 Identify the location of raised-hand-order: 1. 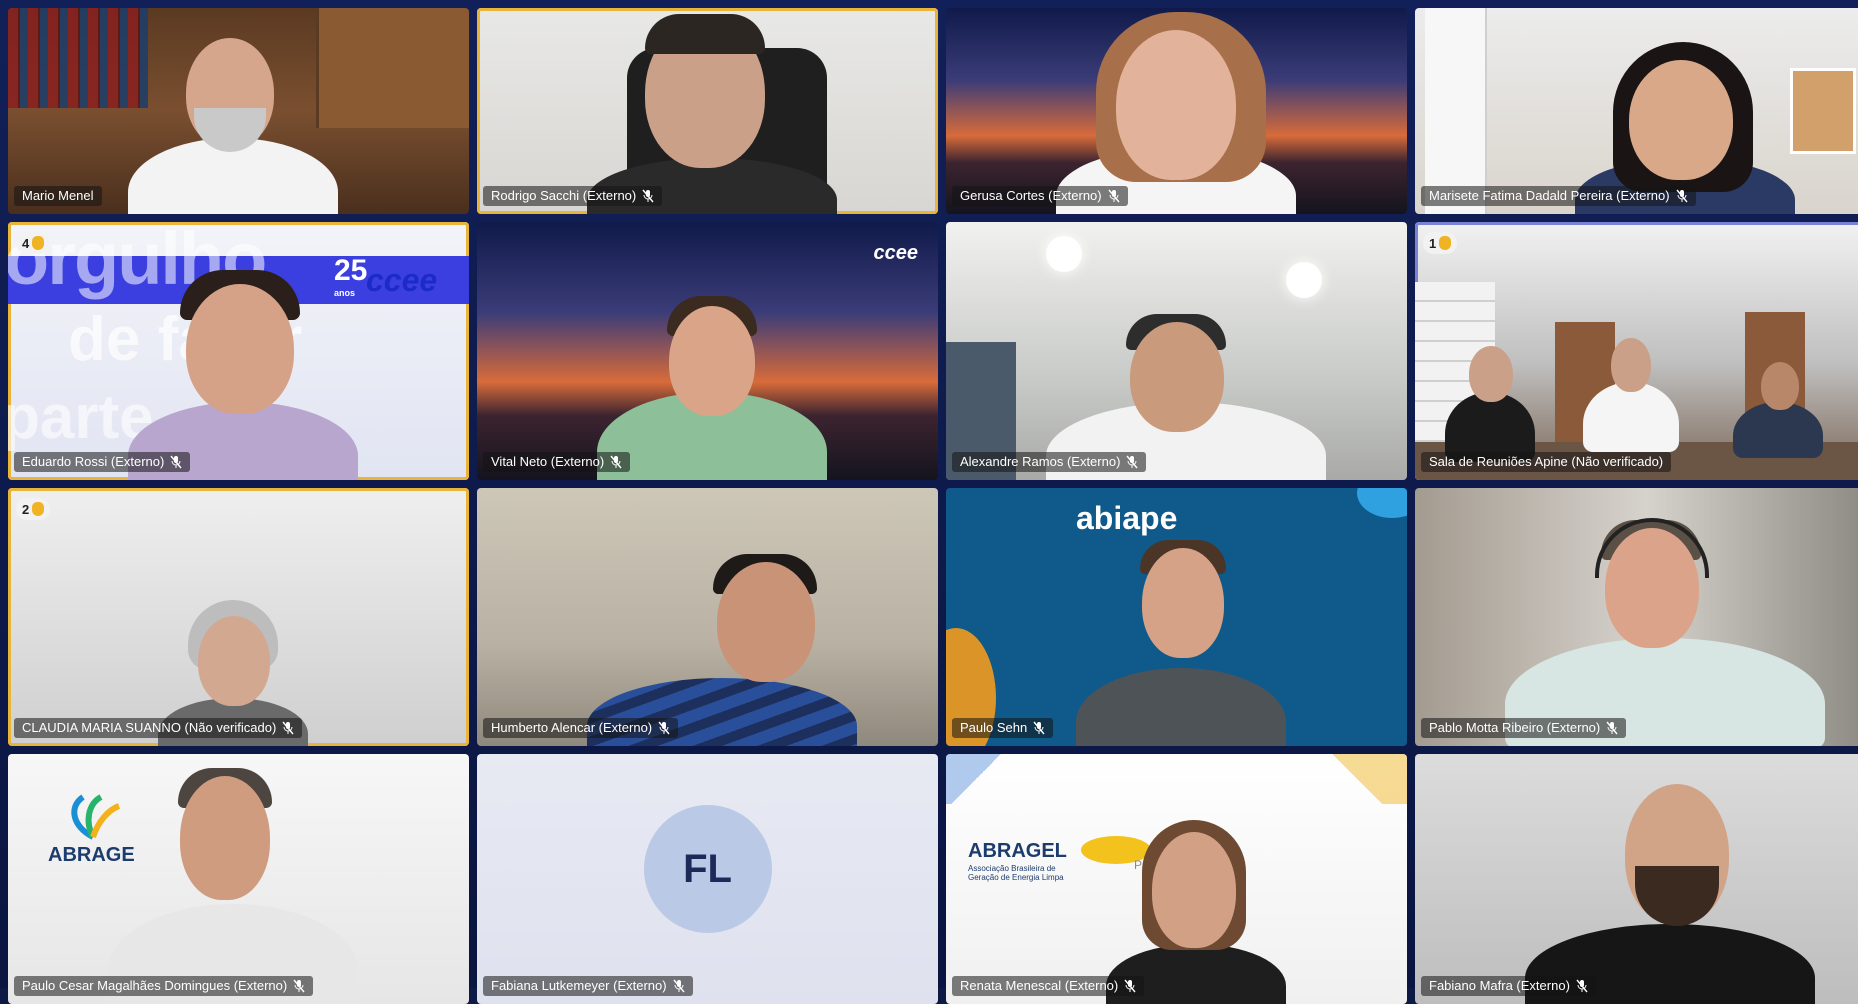
(1433, 243).